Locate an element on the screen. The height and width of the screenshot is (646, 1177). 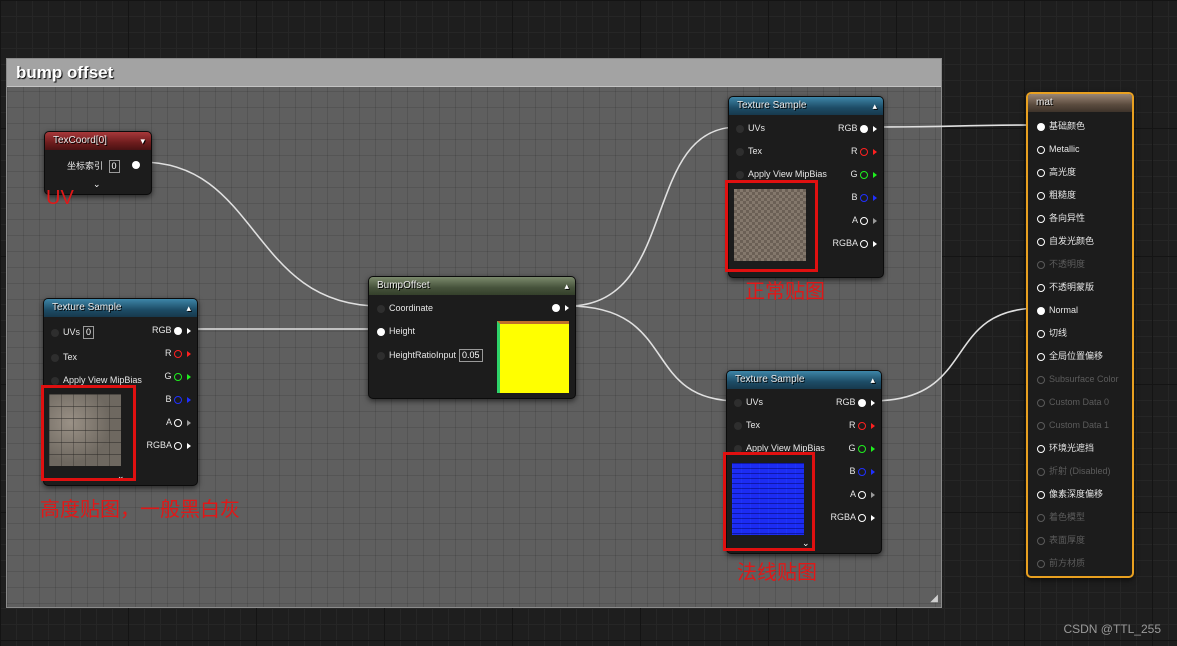
texture-base-g-out: G is located at coordinates (863, 174).